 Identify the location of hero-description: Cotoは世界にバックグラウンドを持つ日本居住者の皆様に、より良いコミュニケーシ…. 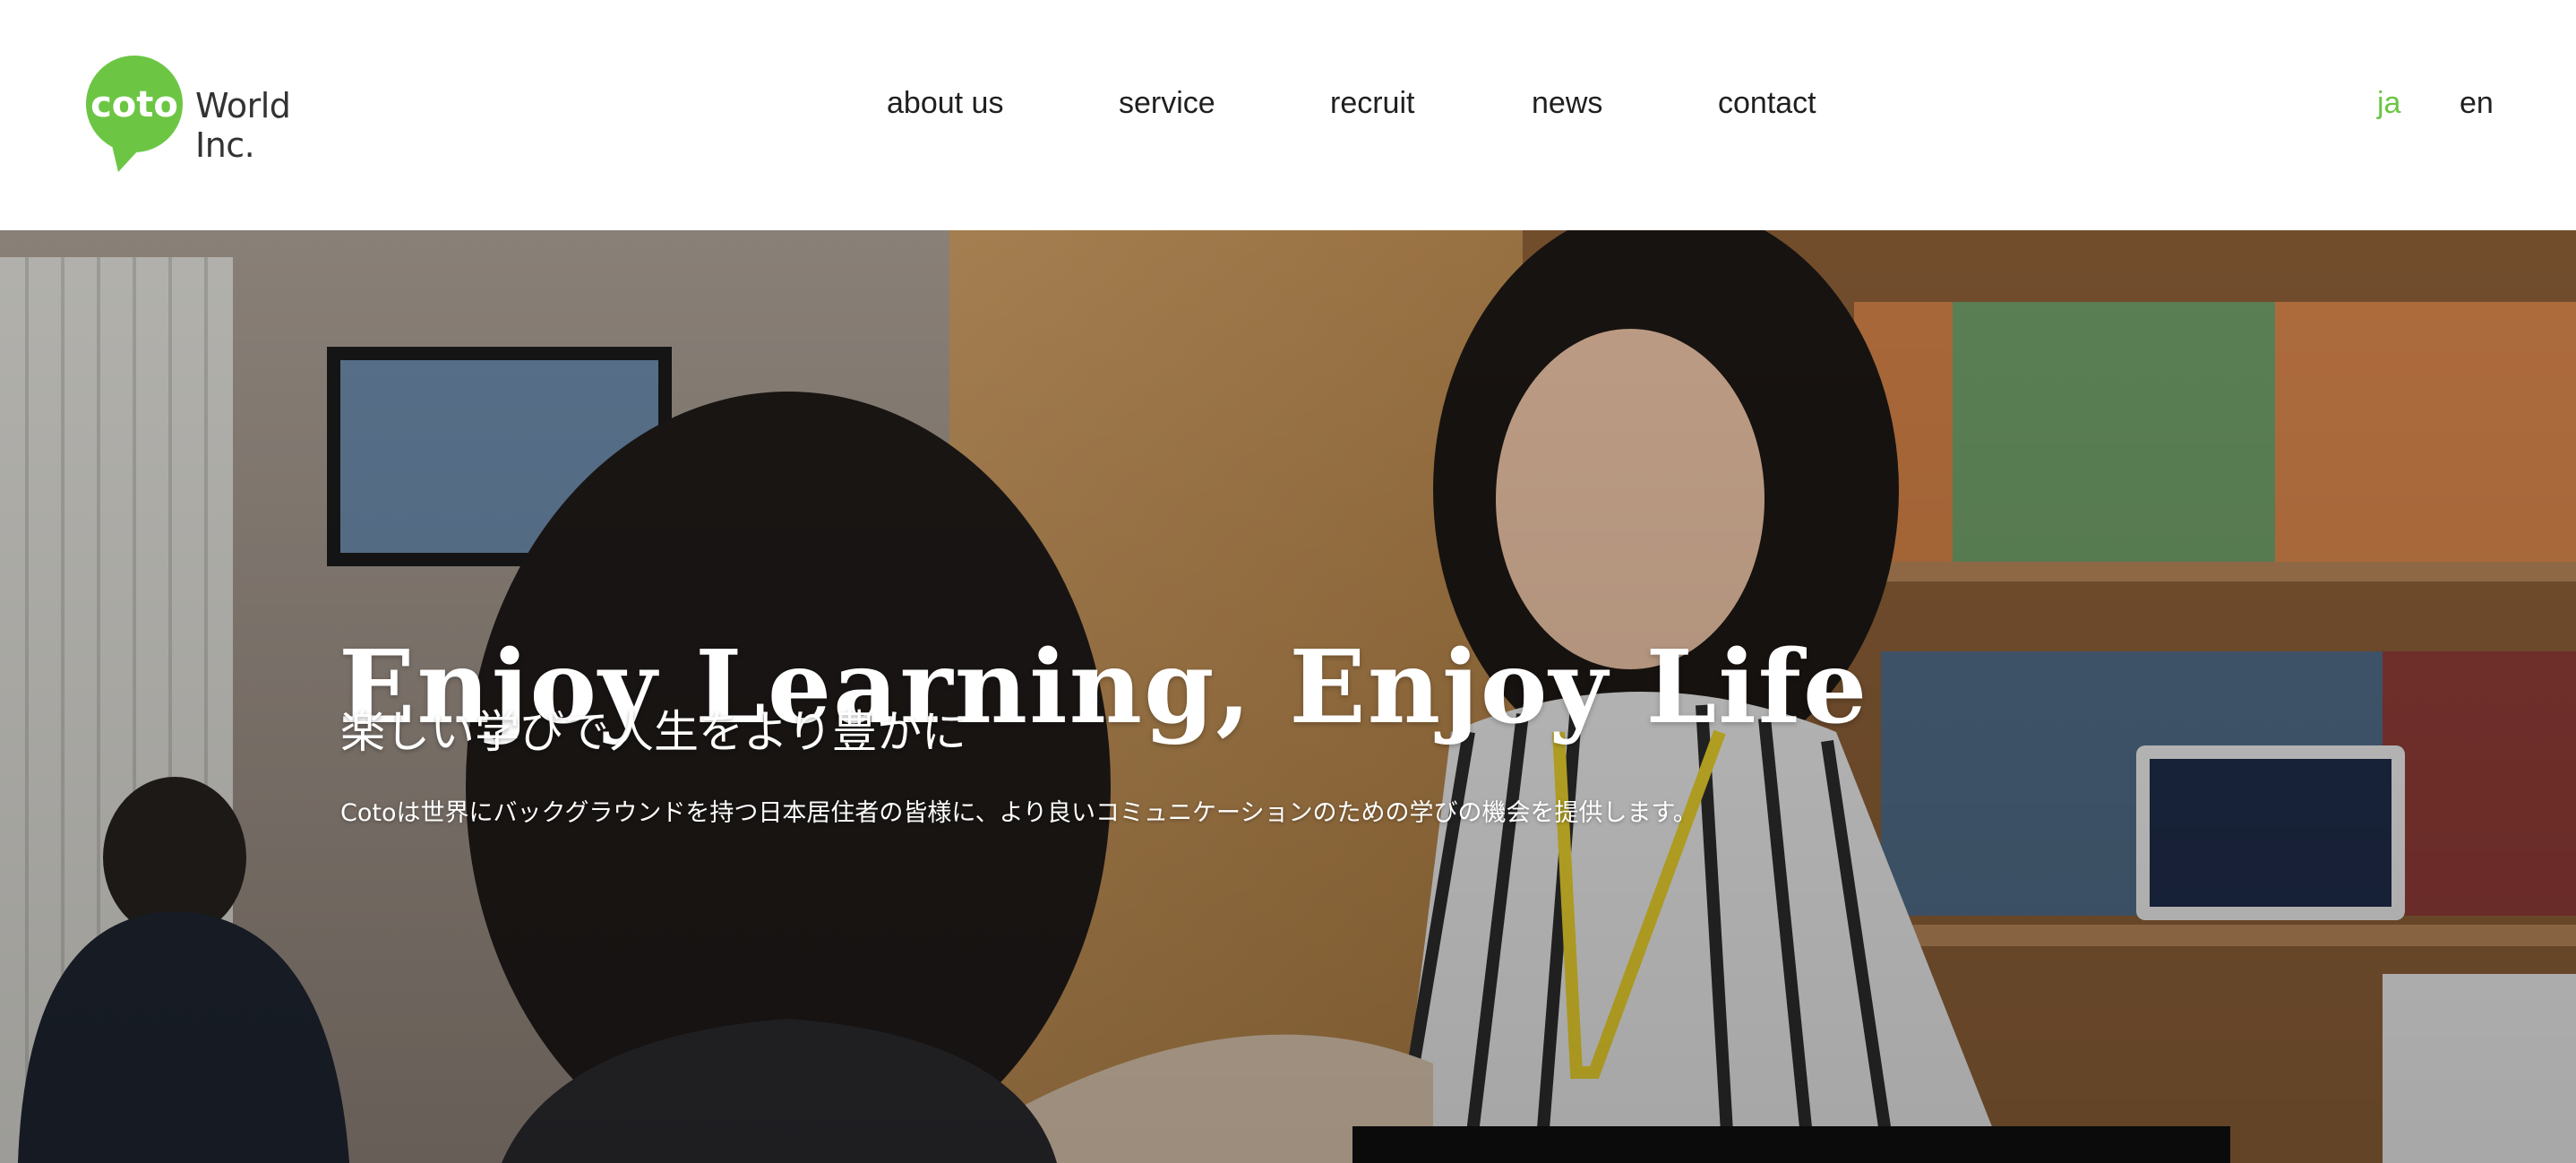
(1018, 813).